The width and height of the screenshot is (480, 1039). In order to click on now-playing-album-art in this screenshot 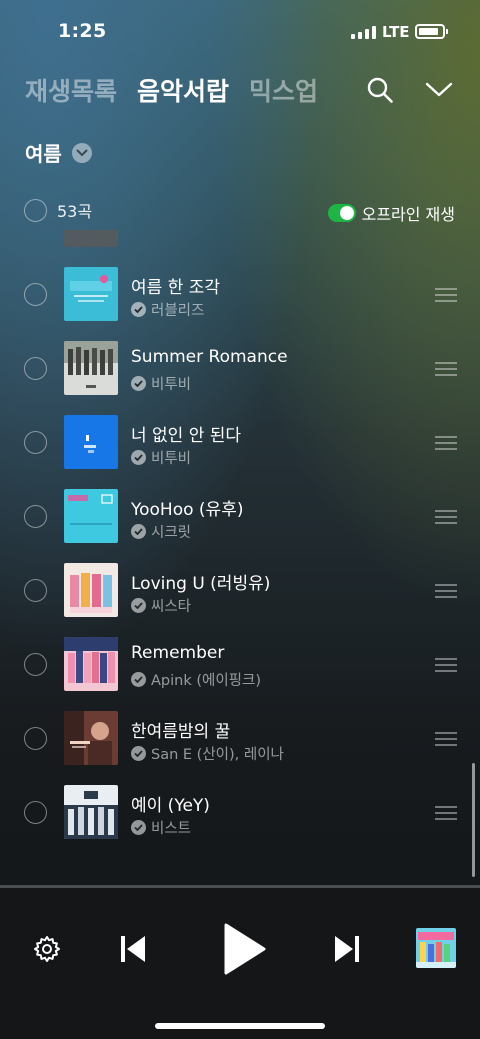, I will do `click(436, 948)`.